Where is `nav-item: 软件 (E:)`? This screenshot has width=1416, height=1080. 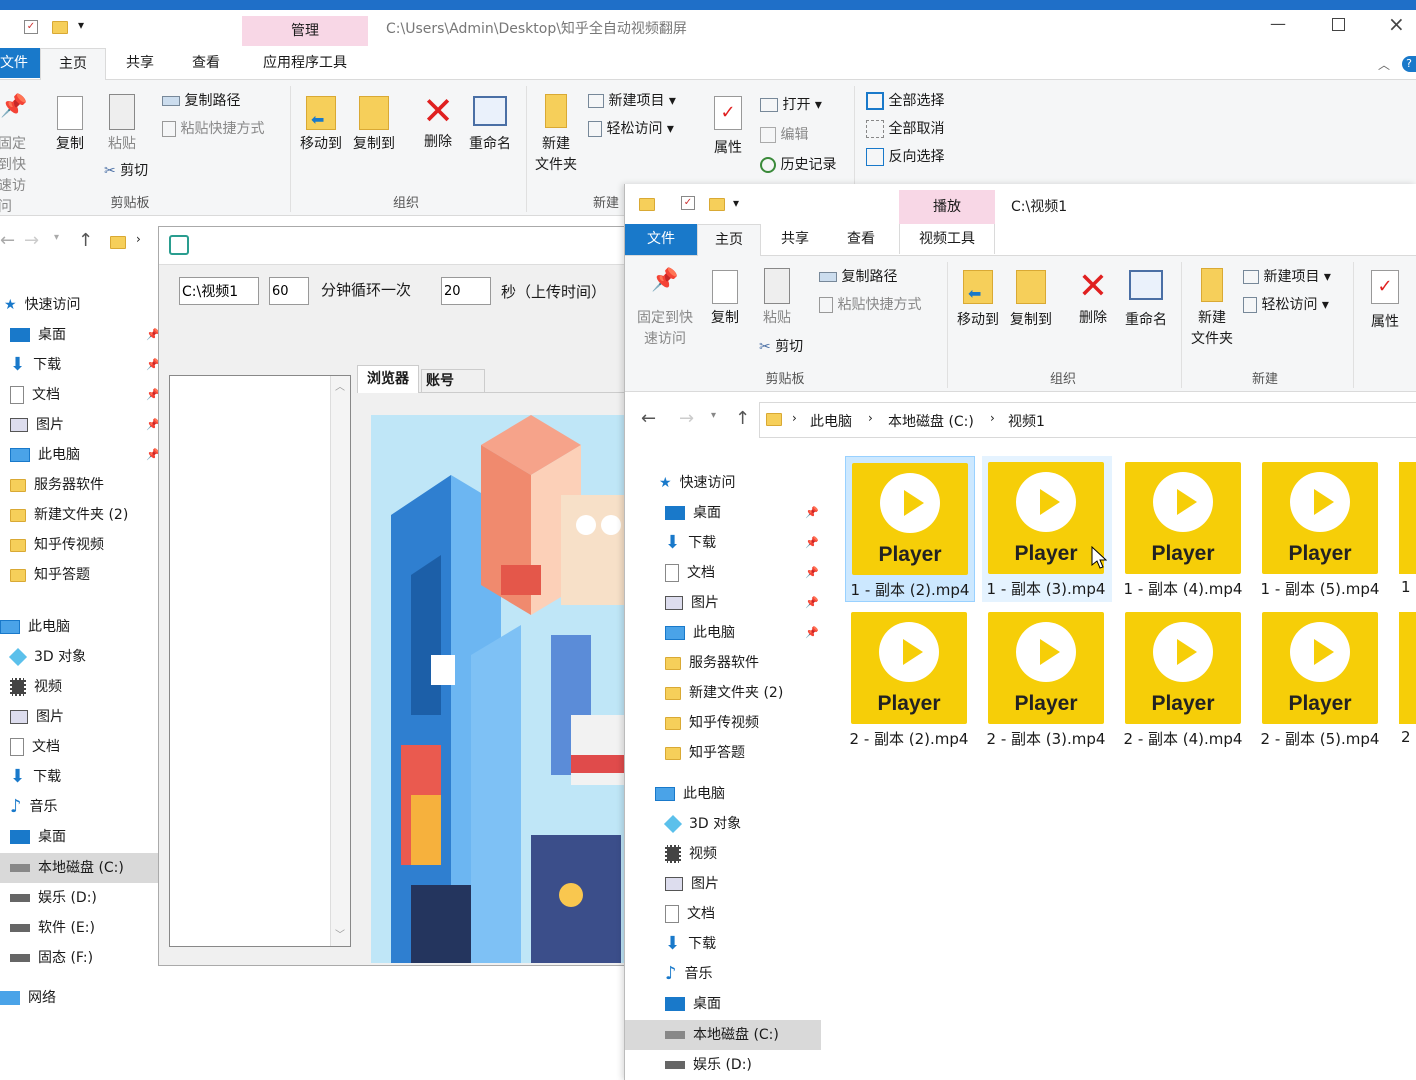 nav-item: 软件 (E:) is located at coordinates (52, 928).